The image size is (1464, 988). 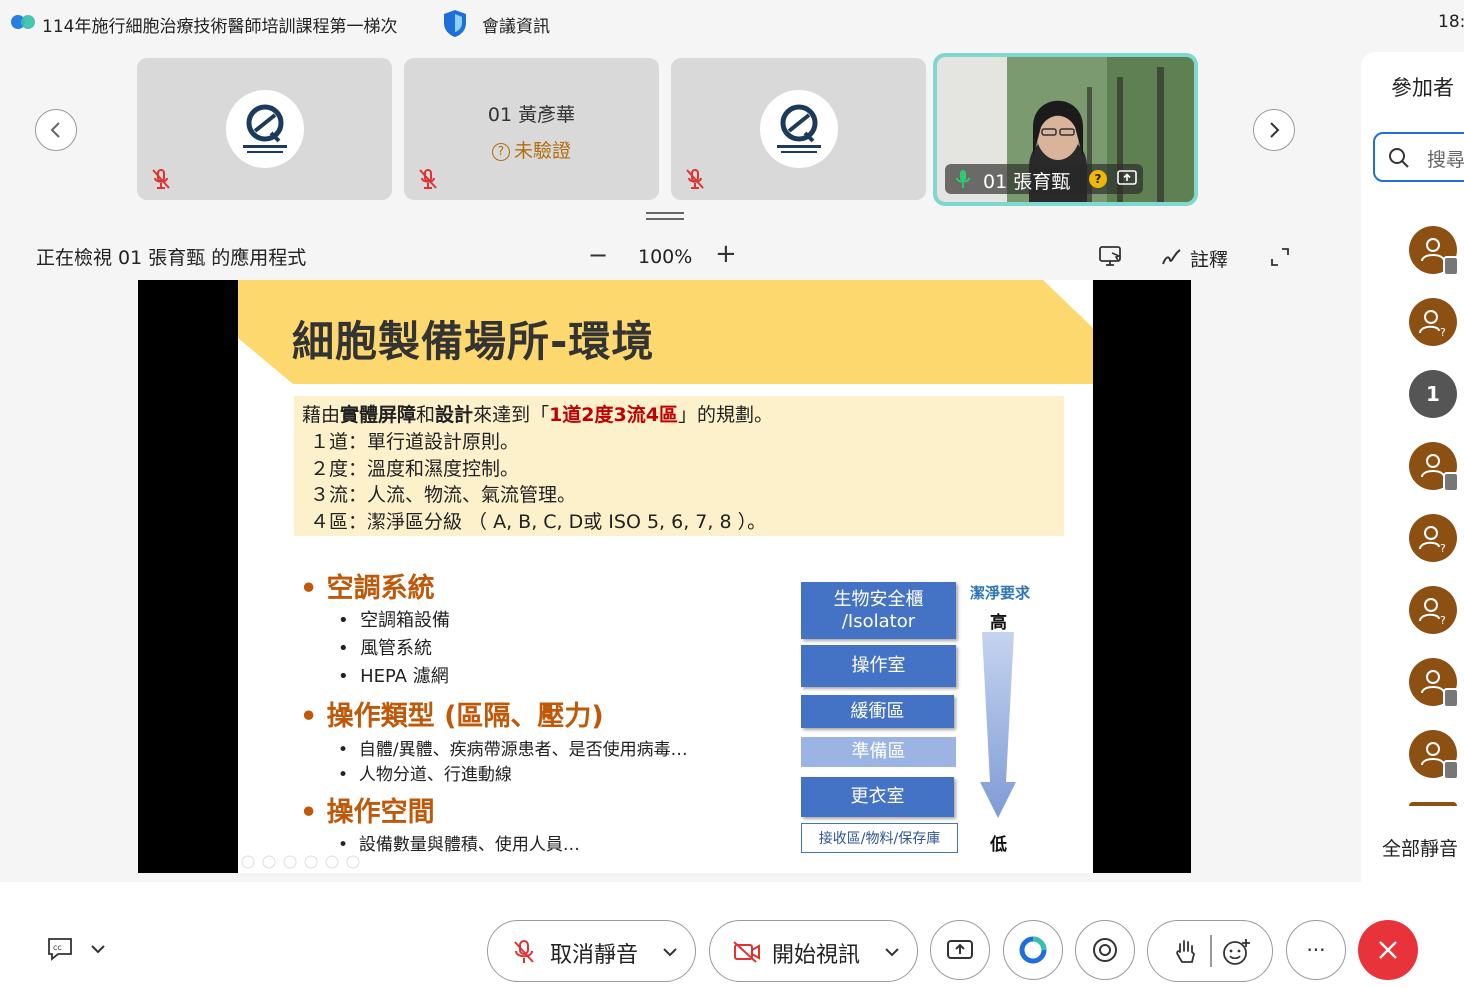 I want to click on meeting-info-link: 會議資訊, so click(x=516, y=24).